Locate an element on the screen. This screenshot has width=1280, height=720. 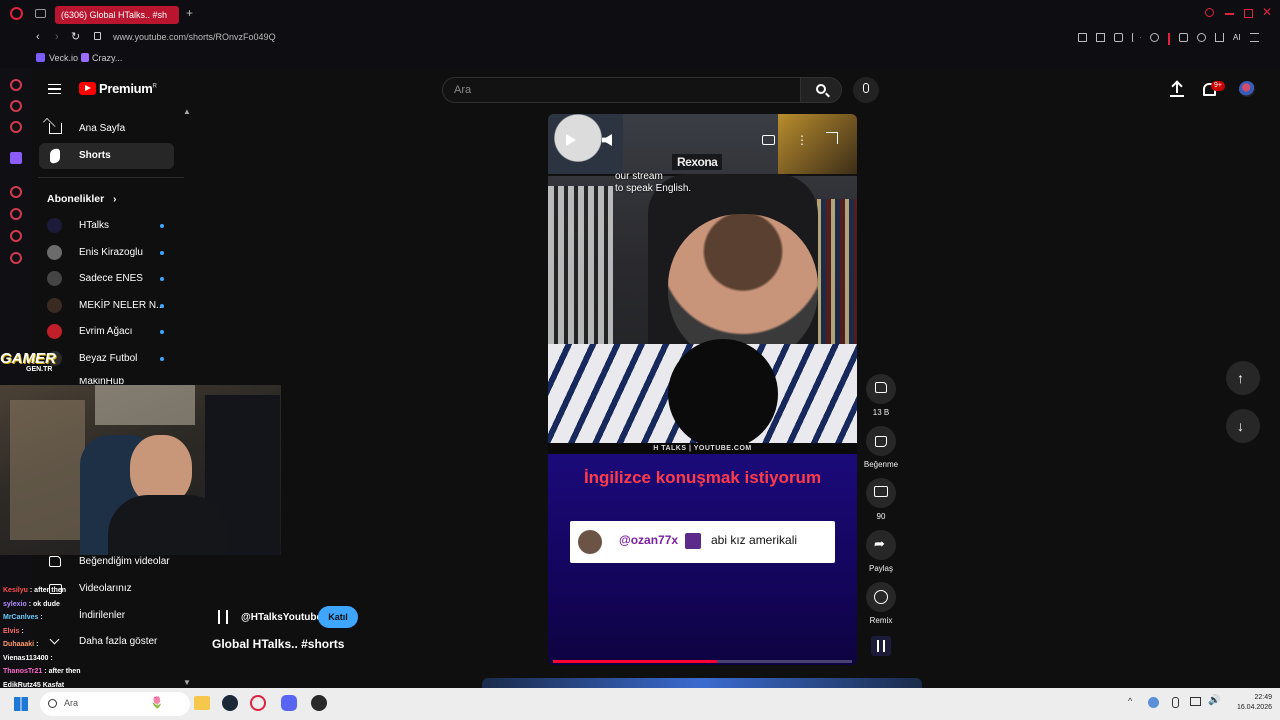
forward-icon: › is located at coordinates (57, 37).